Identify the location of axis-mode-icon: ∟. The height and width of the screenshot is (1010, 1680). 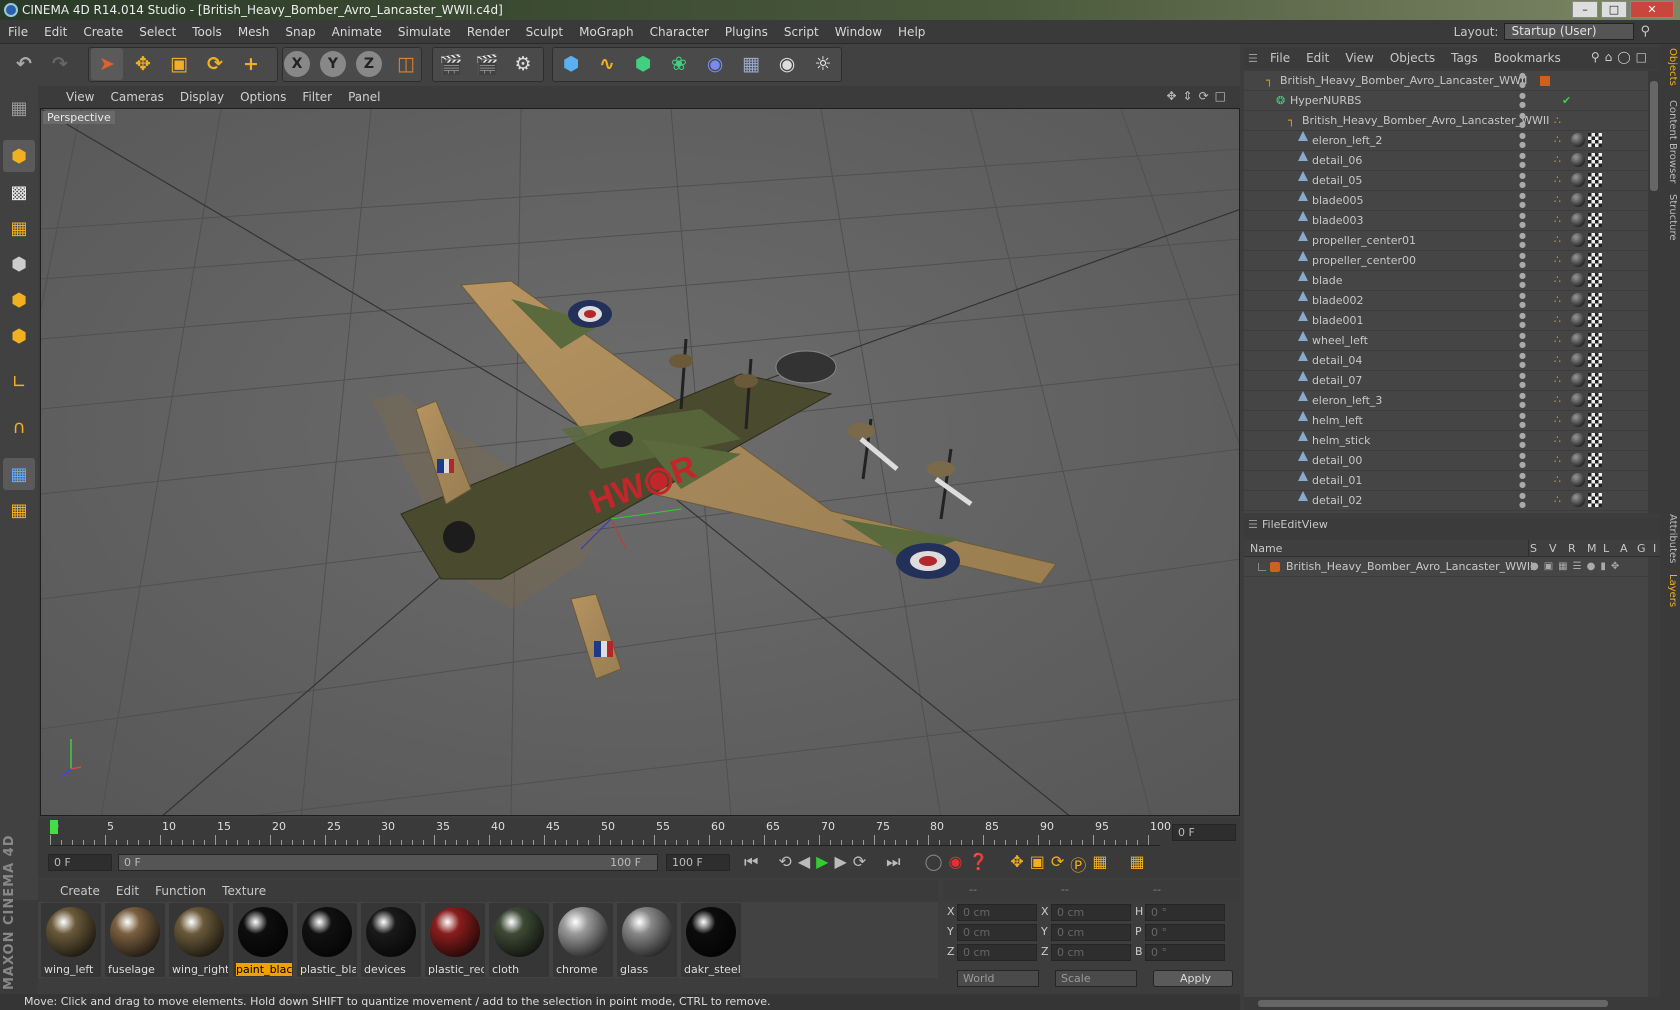
(19, 382).